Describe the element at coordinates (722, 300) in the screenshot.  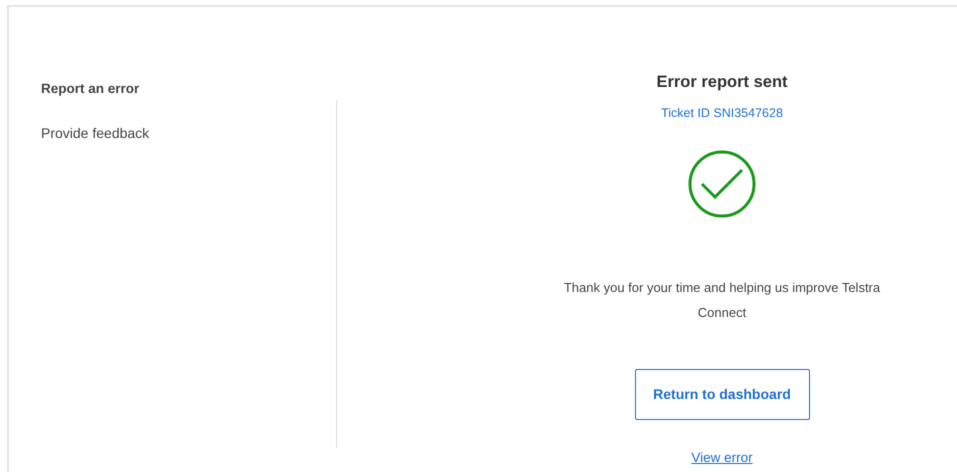
I see `thank-you-message: Thank you for your time and helping us improve Telstra Connect` at that location.